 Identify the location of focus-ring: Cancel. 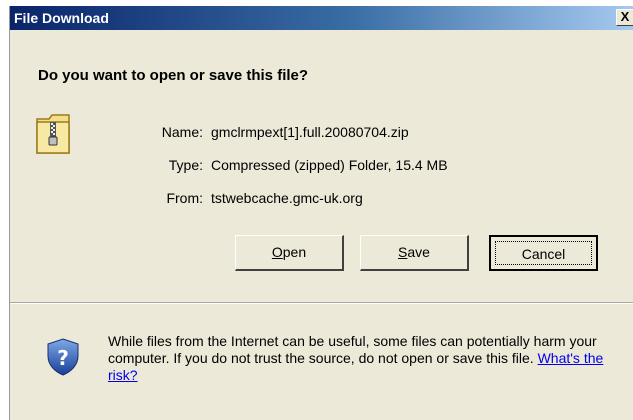
(543, 253).